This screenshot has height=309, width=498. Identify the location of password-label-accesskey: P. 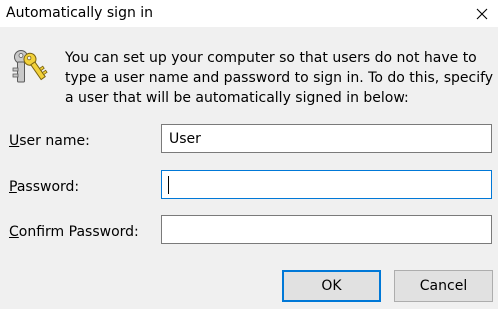
(13, 187).